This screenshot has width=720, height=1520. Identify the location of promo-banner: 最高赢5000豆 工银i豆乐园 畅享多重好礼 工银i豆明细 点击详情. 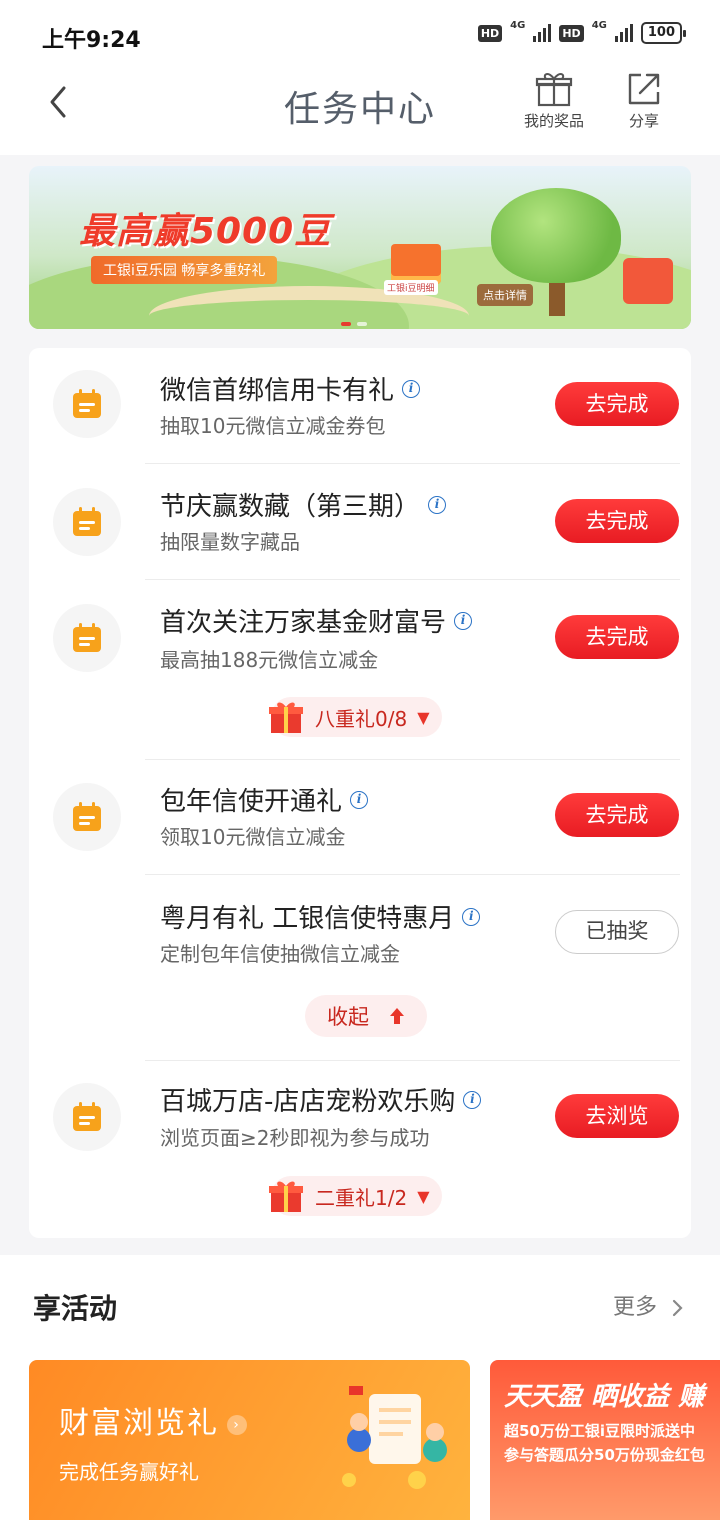
(360, 247).